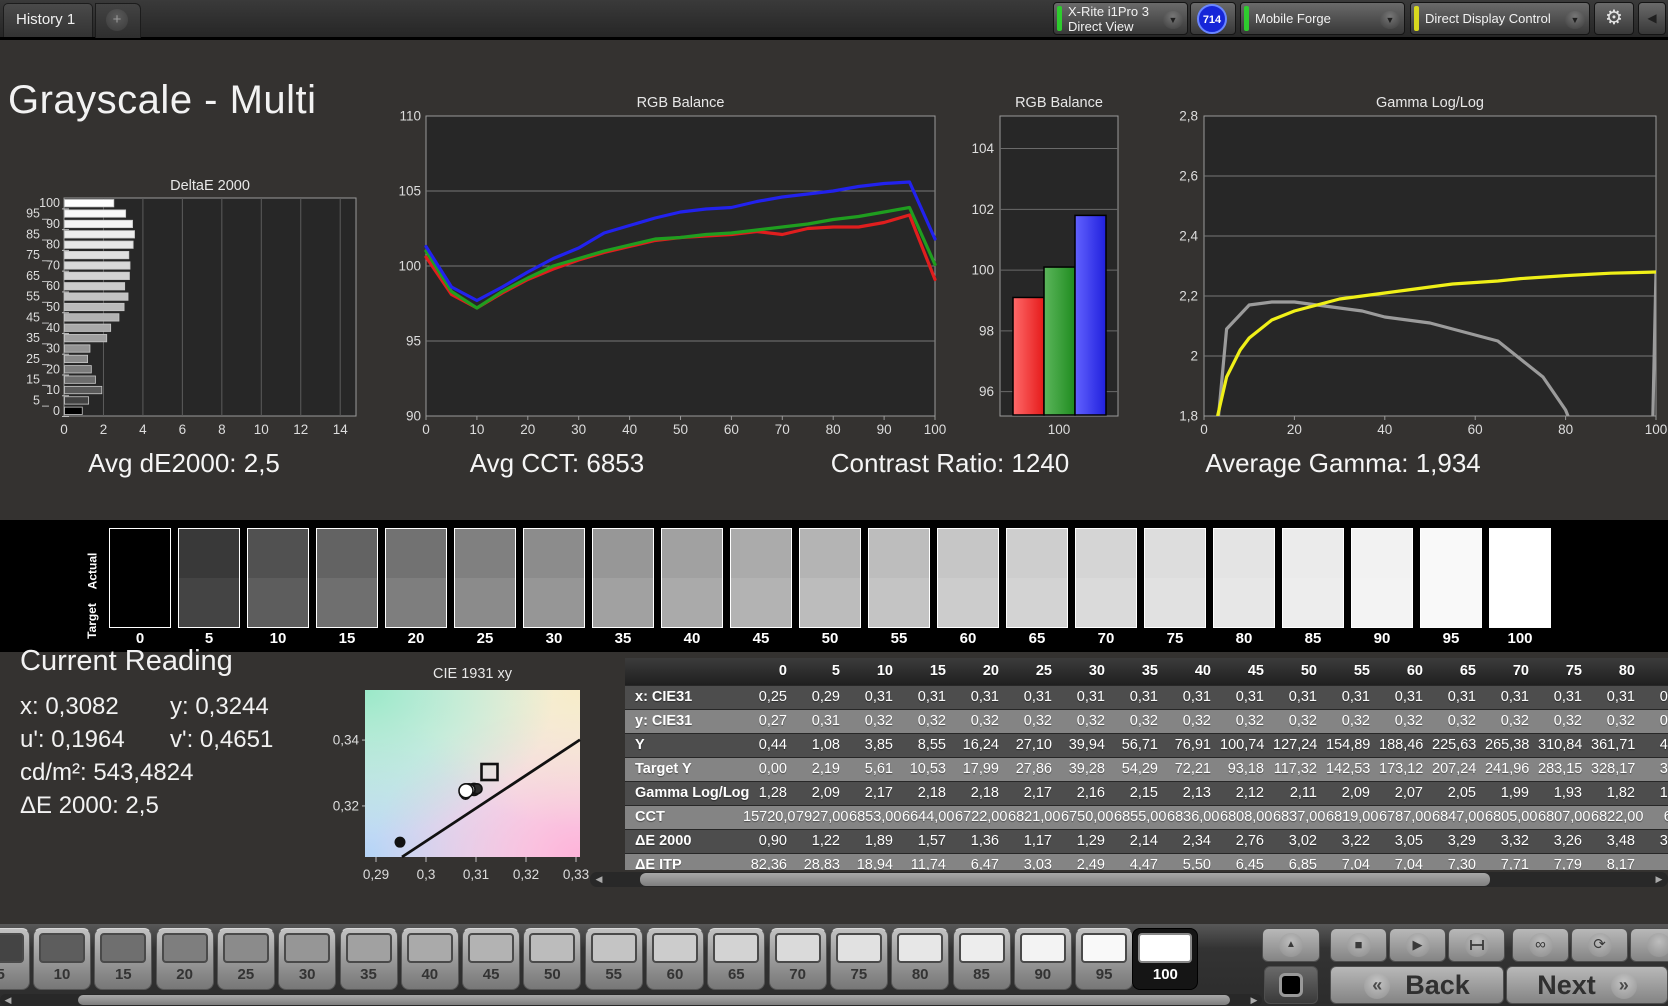 Image resolution: width=1668 pixels, height=1006 pixels. I want to click on level-button-5: 5, so click(15, 959).